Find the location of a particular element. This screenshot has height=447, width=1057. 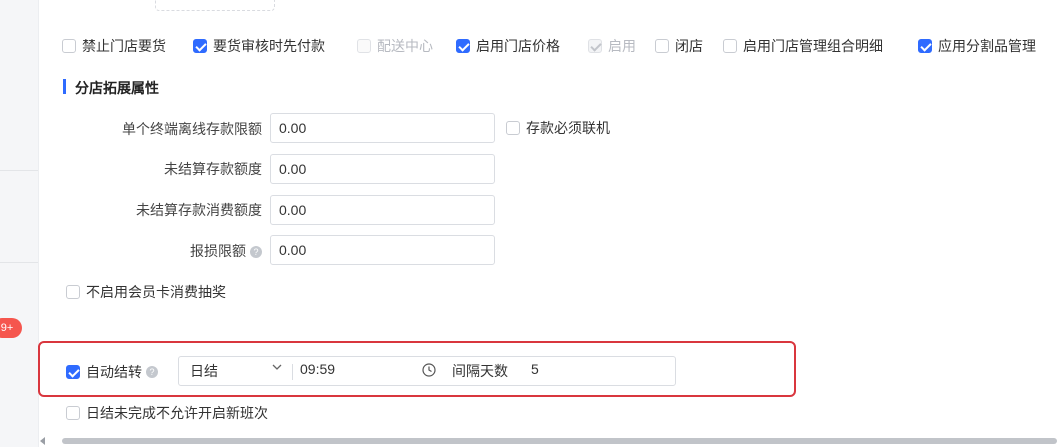

no-member-lottery-option: 不启用会员卡消费抽奖 is located at coordinates (146, 292).